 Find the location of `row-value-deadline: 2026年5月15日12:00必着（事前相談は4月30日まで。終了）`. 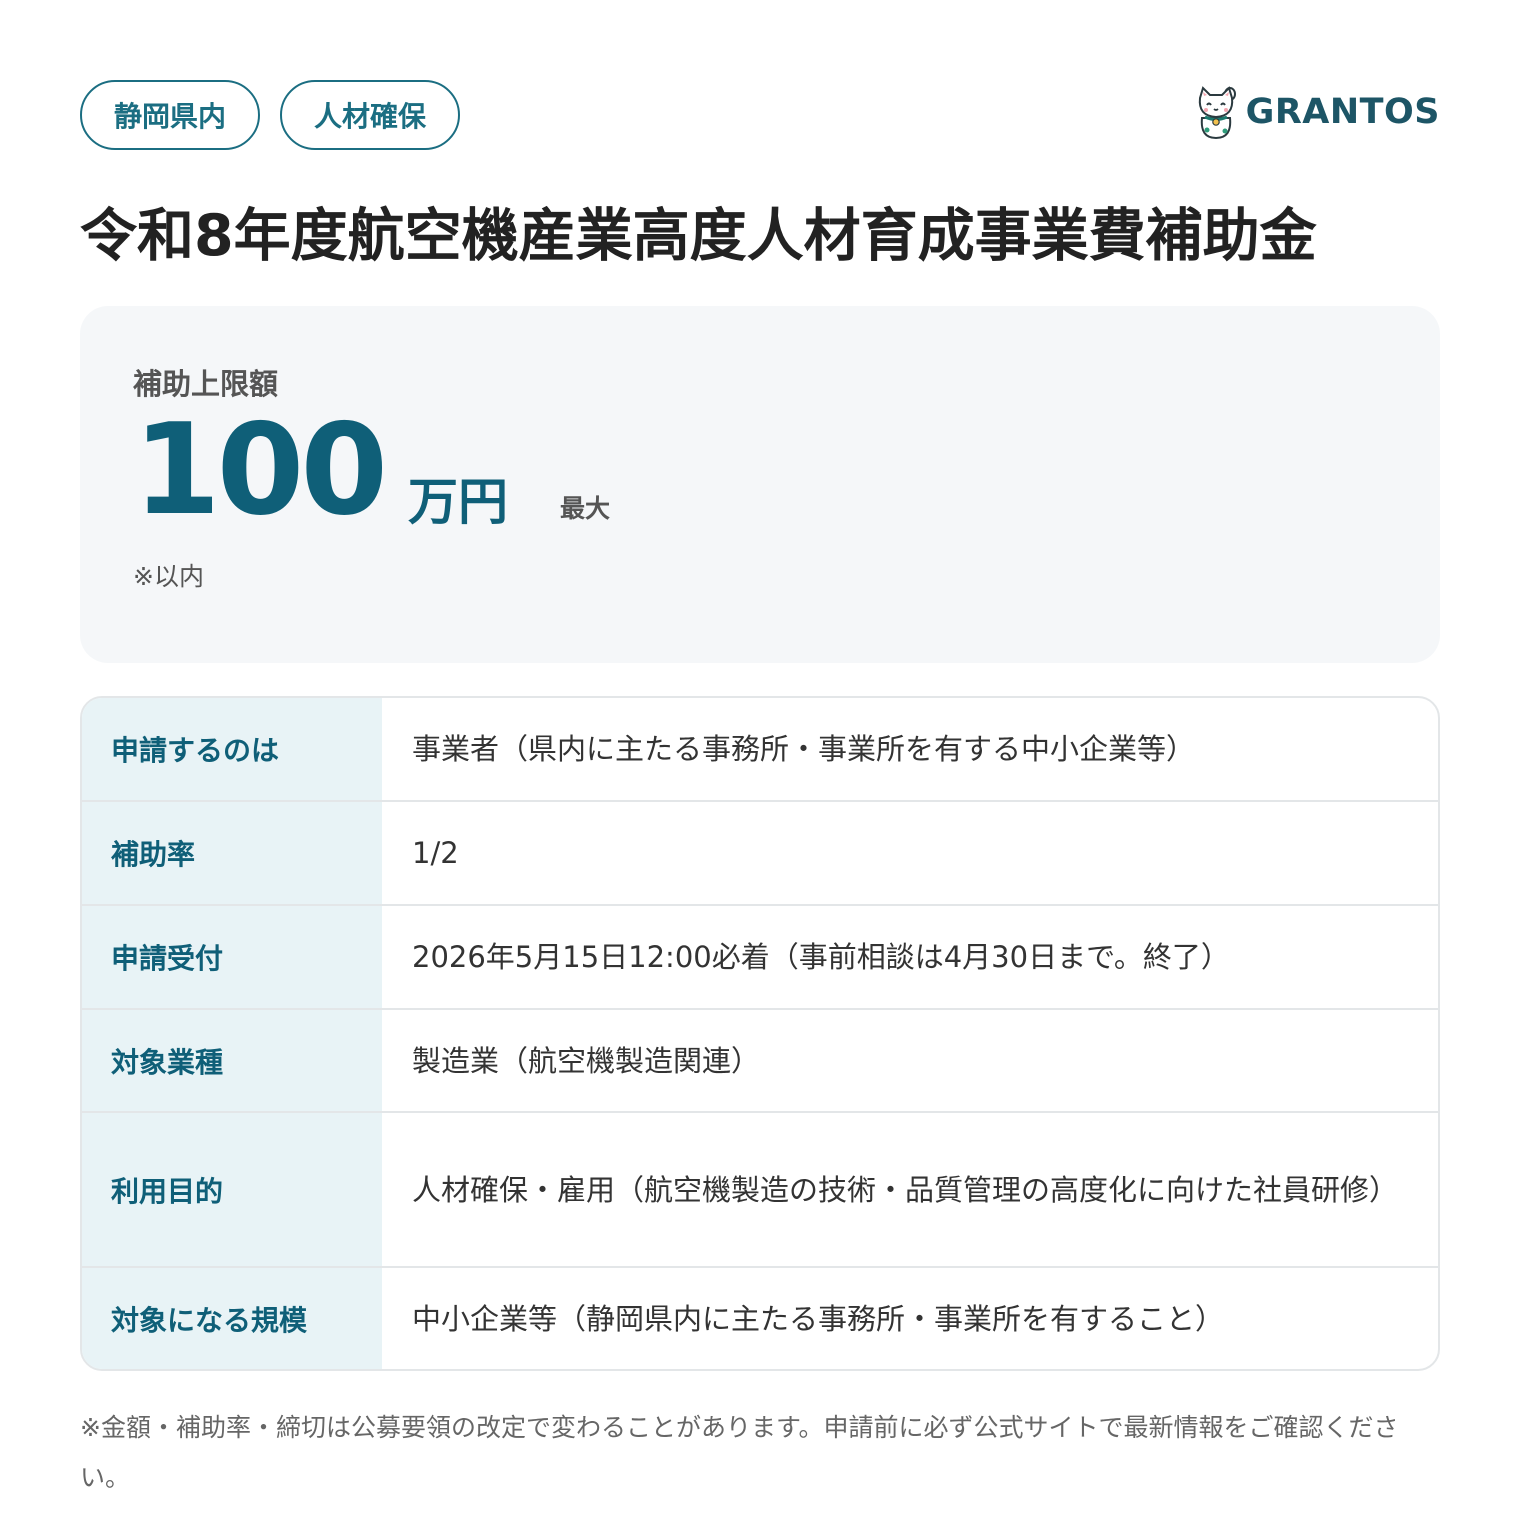

row-value-deadline: 2026年5月15日12:00必着（事前相談は4月30日まで。終了） is located at coordinates (821, 957).